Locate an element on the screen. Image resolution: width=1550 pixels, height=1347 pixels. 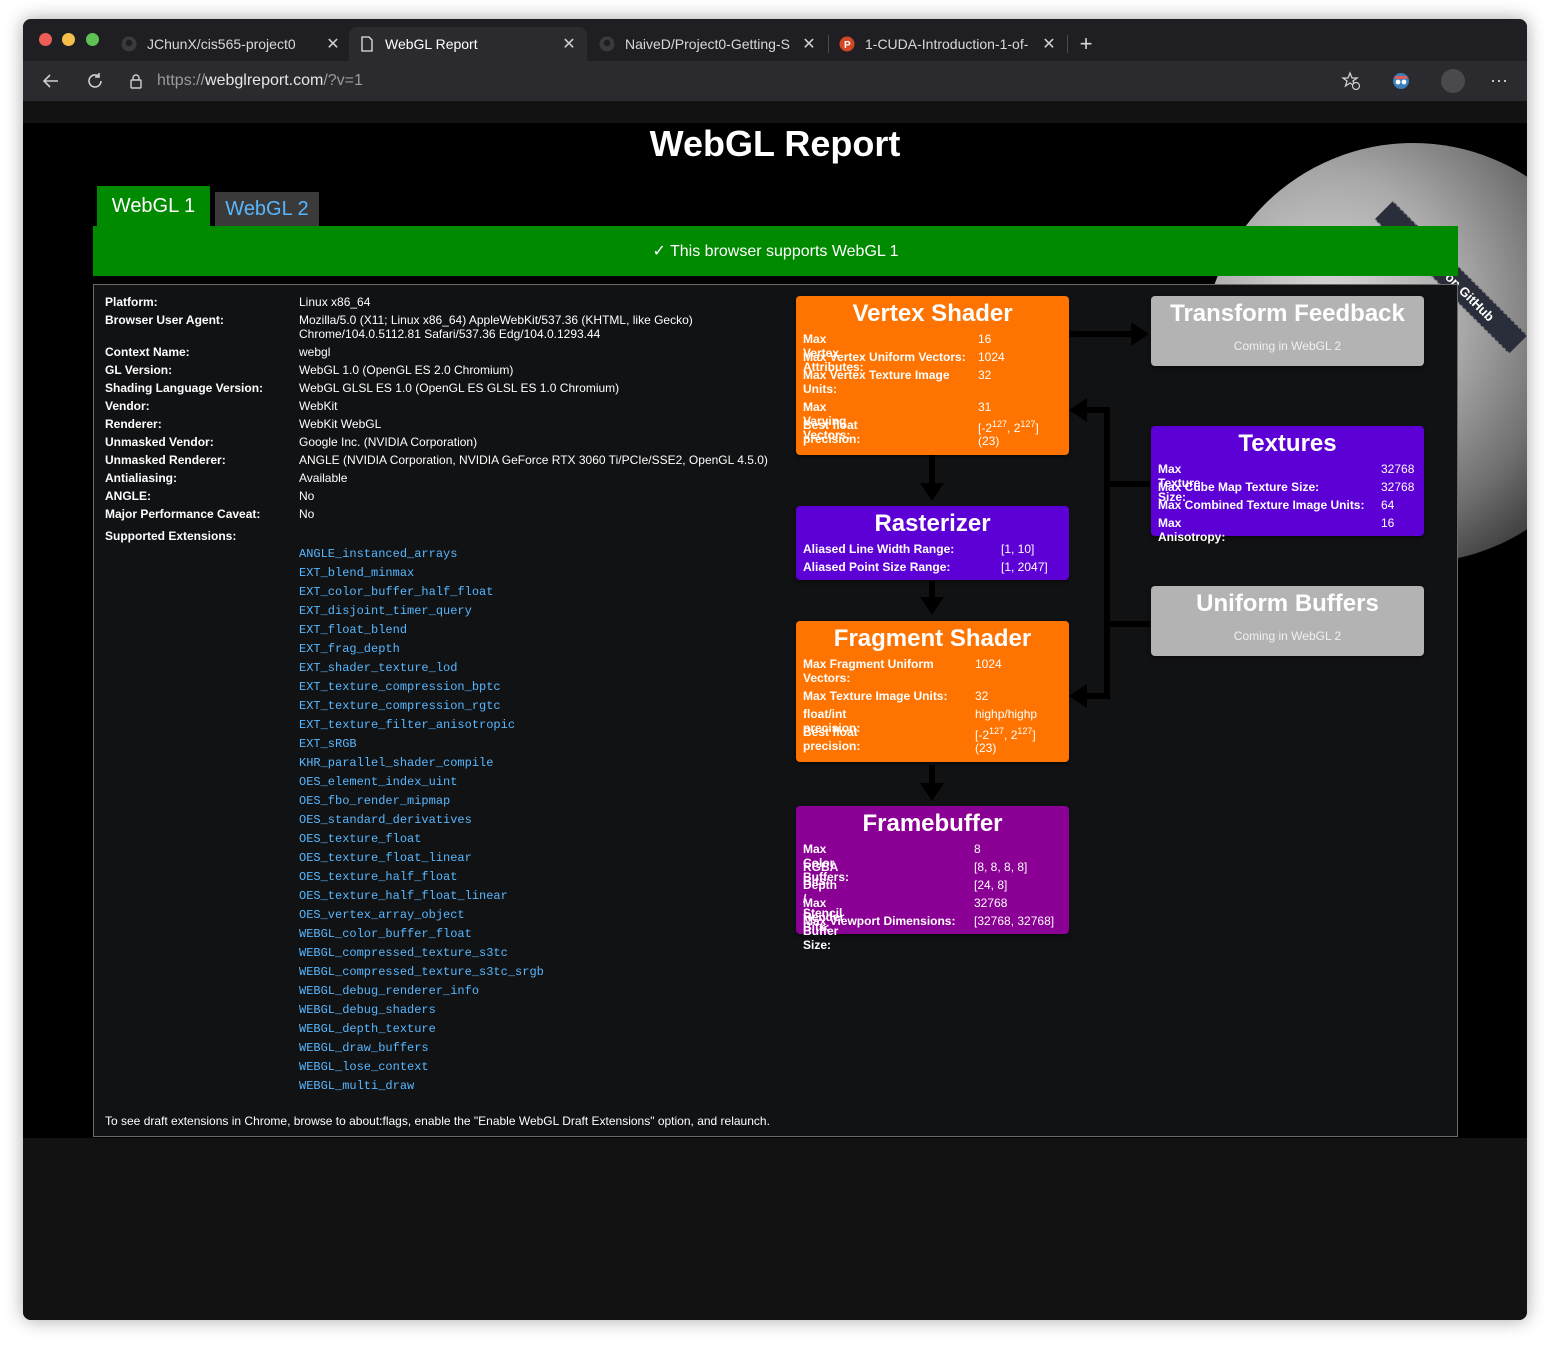
page-title: WebGL Report is located at coordinates (775, 143).